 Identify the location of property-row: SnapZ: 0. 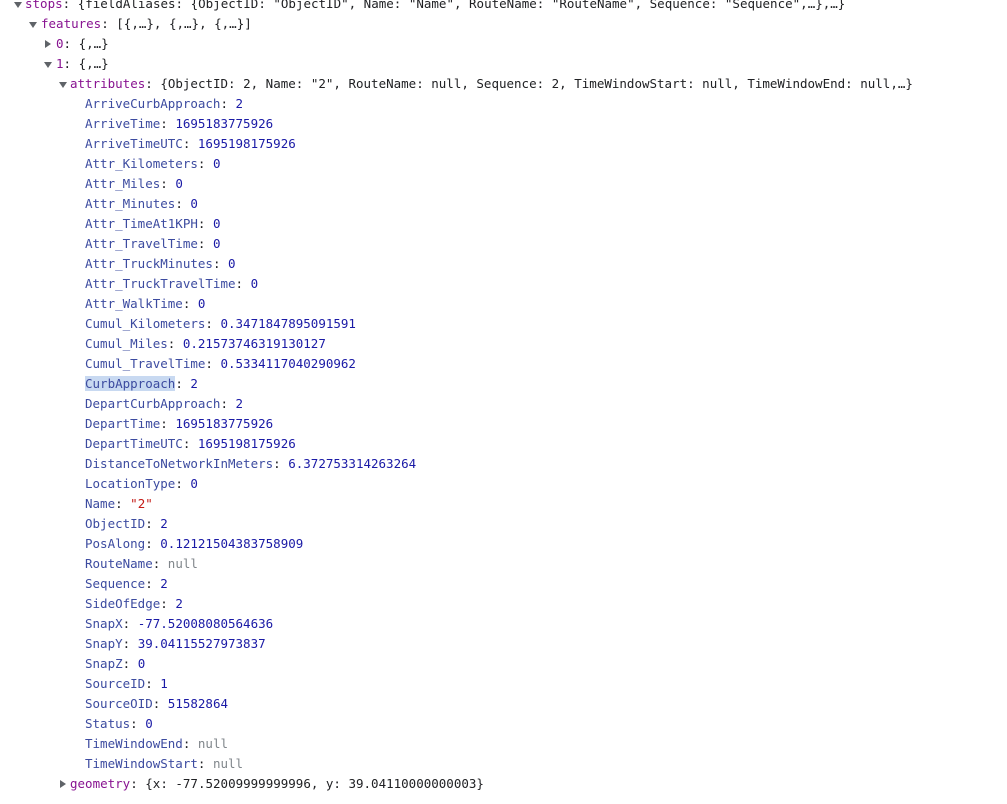
(503, 664).